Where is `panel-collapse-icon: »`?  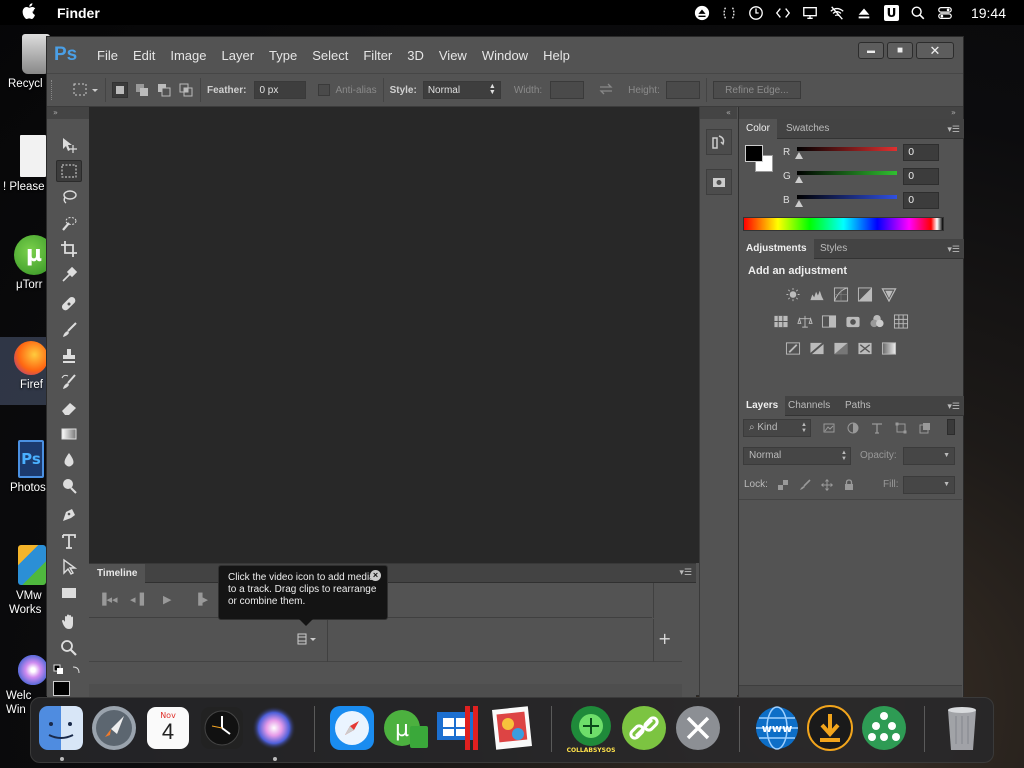
panel-collapse-icon: » is located at coordinates (68, 113).